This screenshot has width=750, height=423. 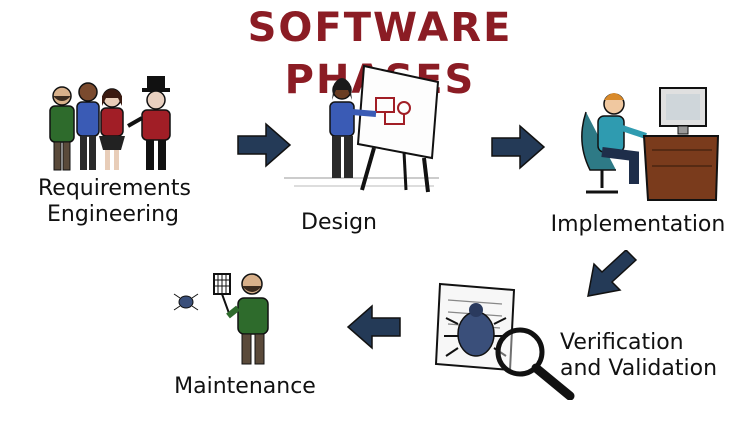 I want to click on bug-swatter-person-icon, so click(x=221, y=319).